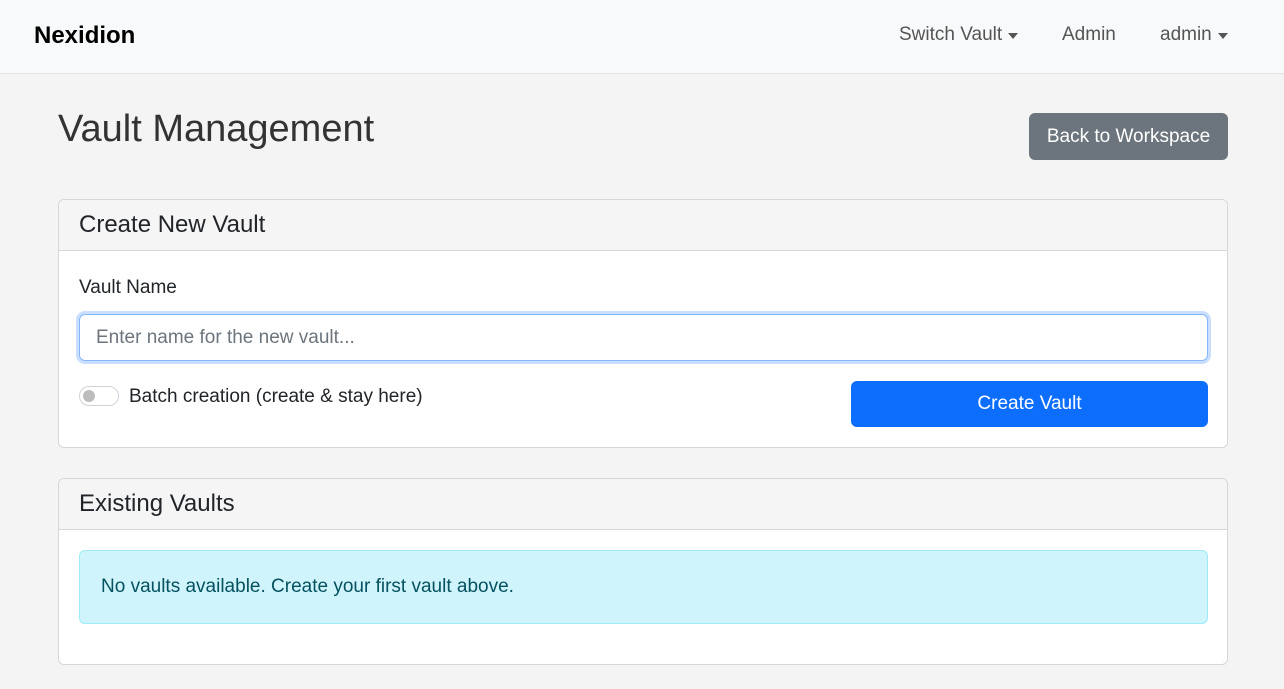 The height and width of the screenshot is (689, 1284). Describe the element at coordinates (157, 503) in the screenshot. I see `existing-vaults-card-title: Existing Vaults` at that location.